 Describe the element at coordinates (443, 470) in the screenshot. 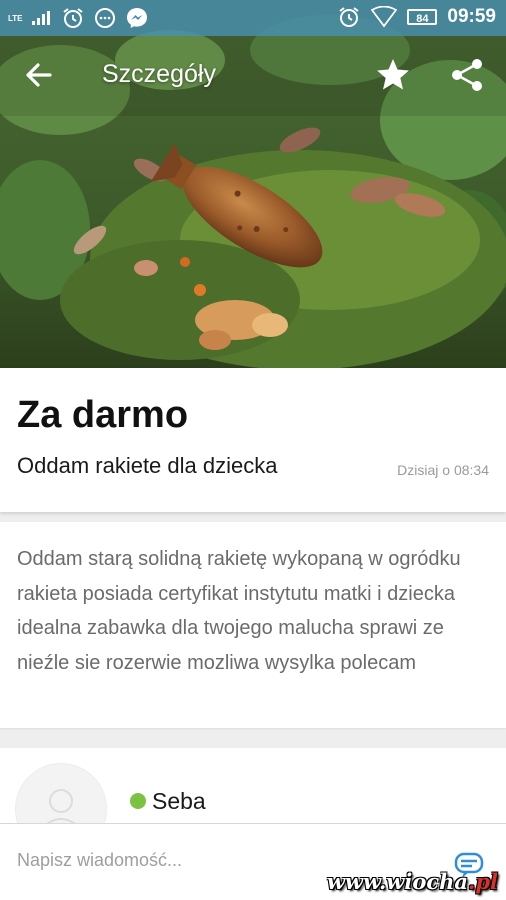

I see `listing-date: Dzisiaj o 08:34` at that location.